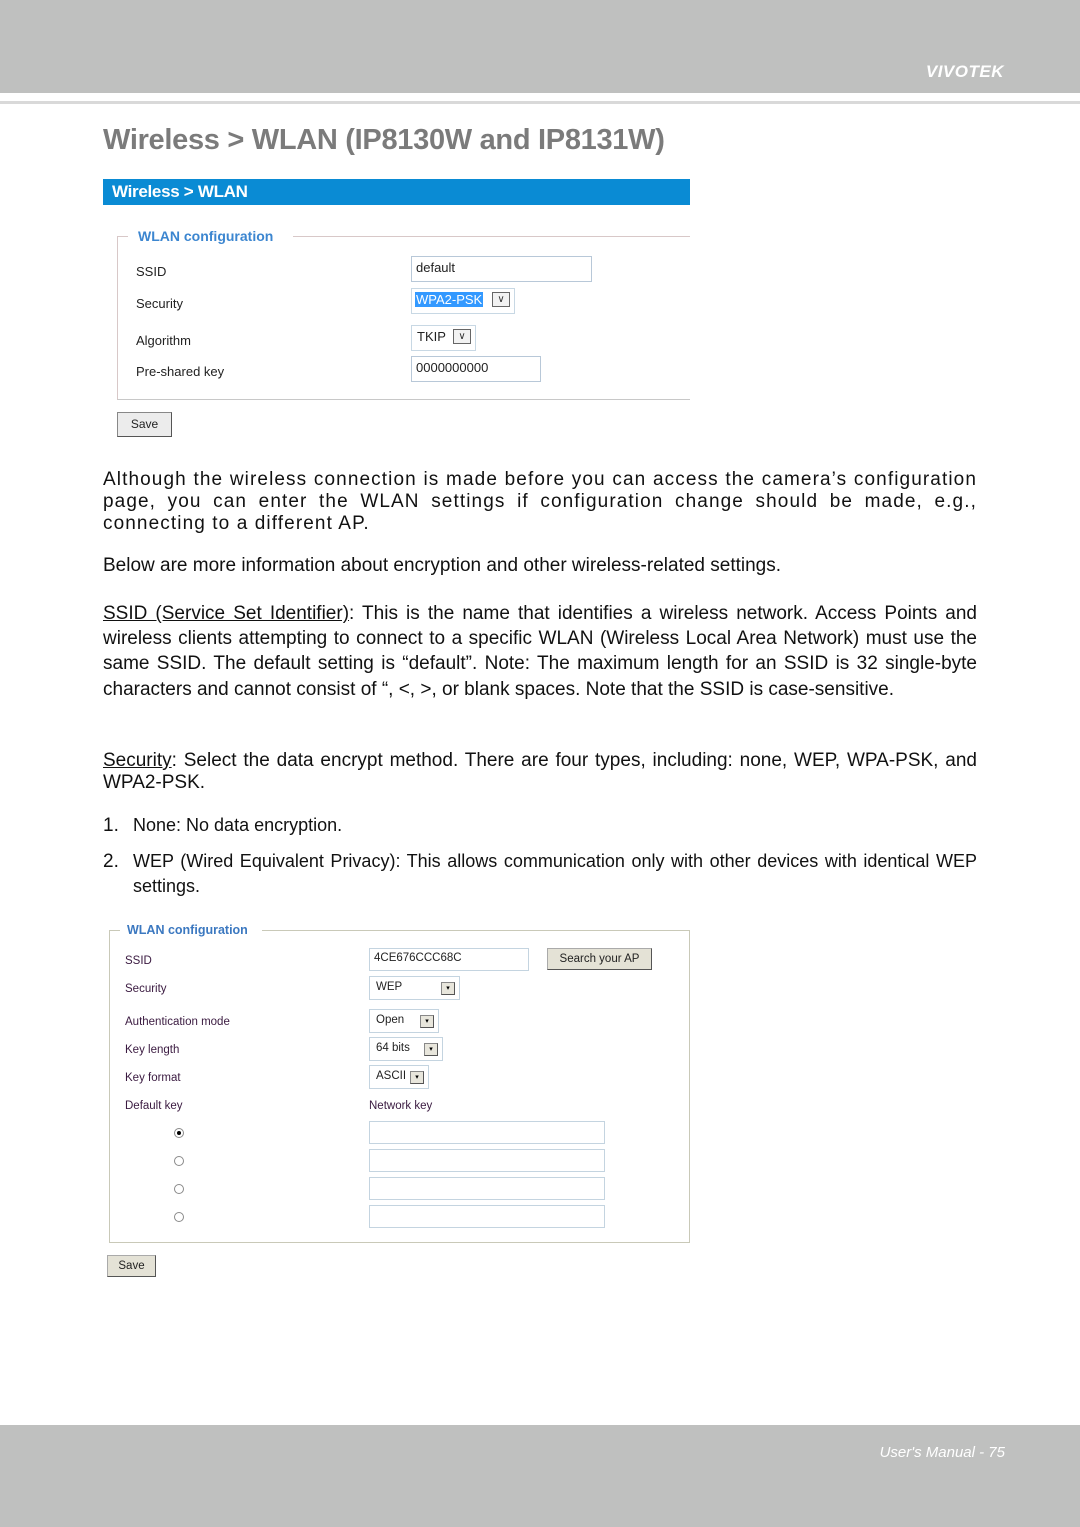 The height and width of the screenshot is (1527, 1080). What do you see at coordinates (137, 760) in the screenshot?
I see `security-term: Security` at bounding box center [137, 760].